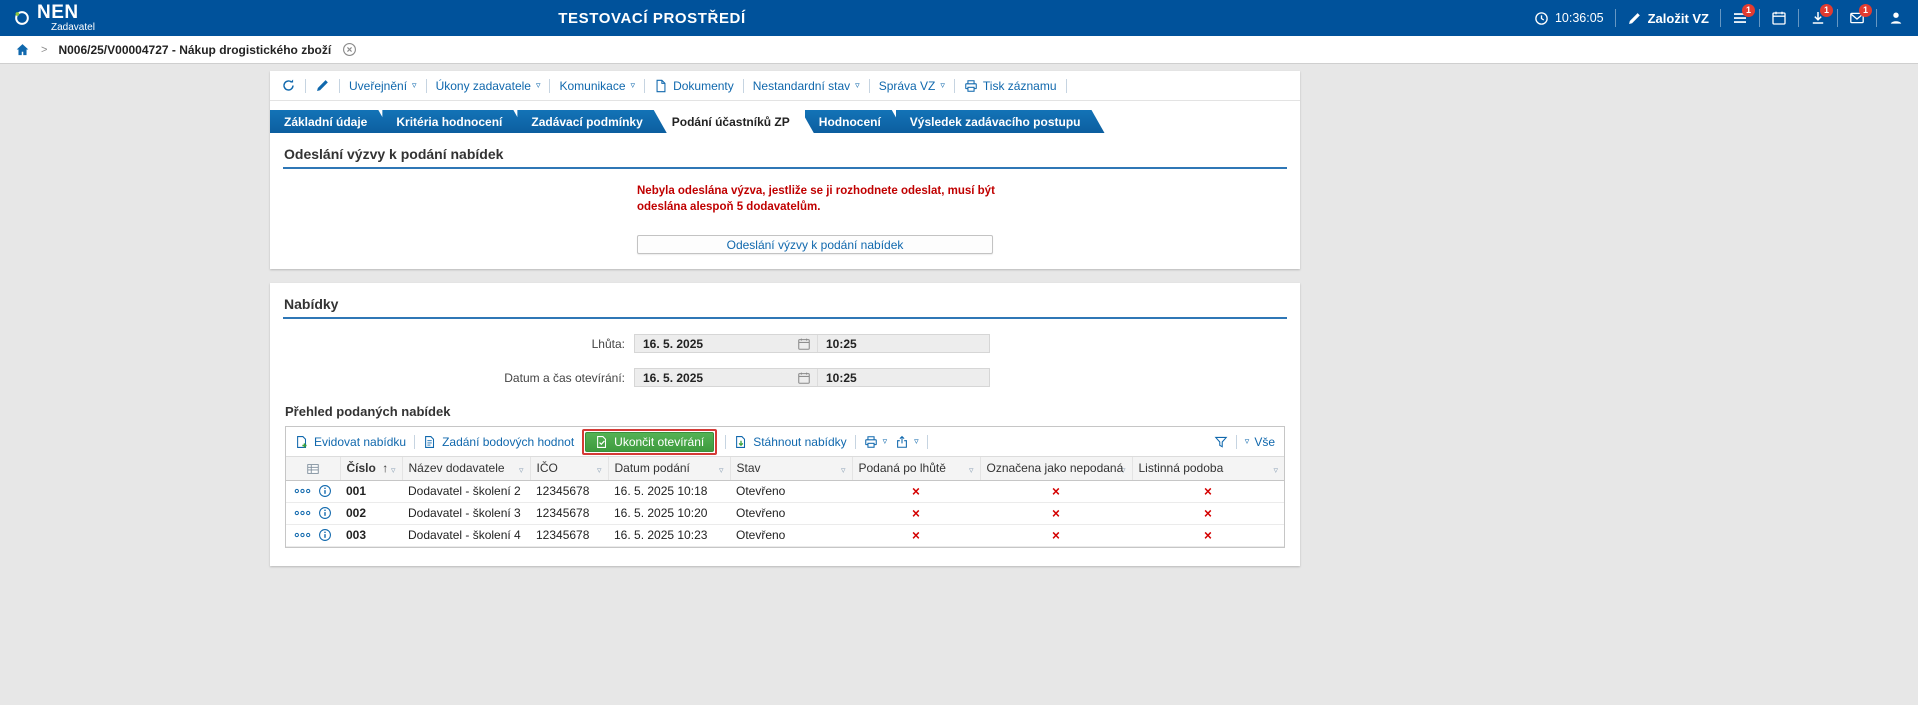  I want to click on export-icon, so click(902, 441).